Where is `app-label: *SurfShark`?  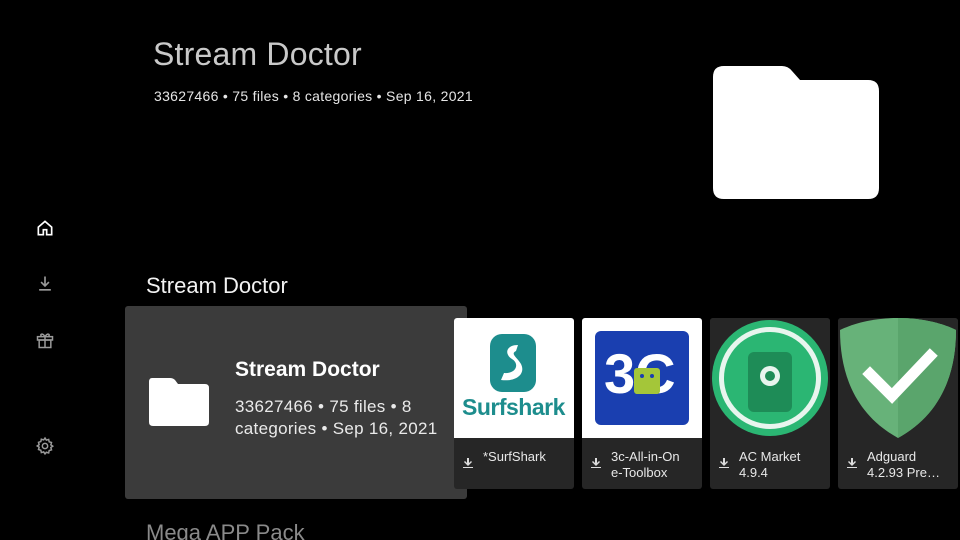
app-label: *SurfShark is located at coordinates (514, 456).